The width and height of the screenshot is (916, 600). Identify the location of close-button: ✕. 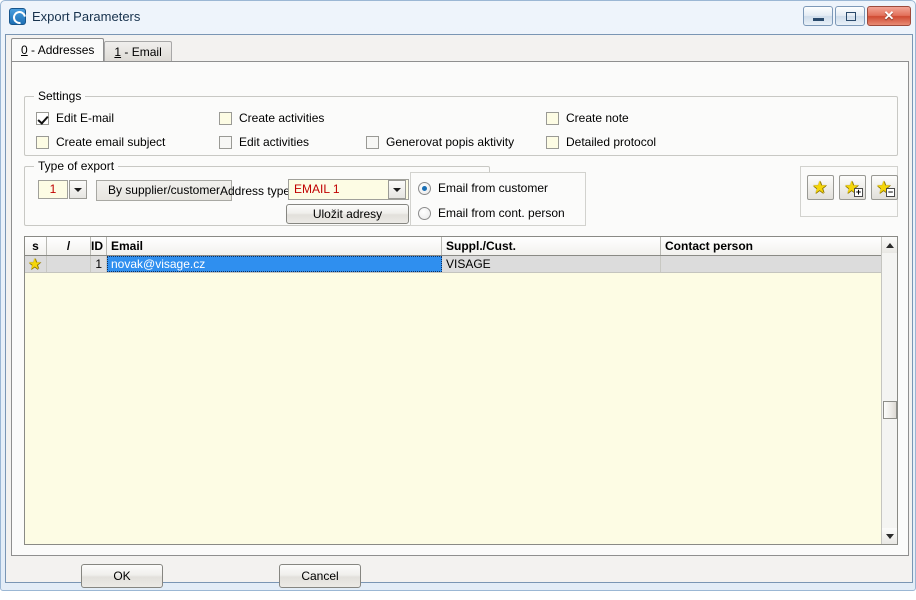
(889, 16).